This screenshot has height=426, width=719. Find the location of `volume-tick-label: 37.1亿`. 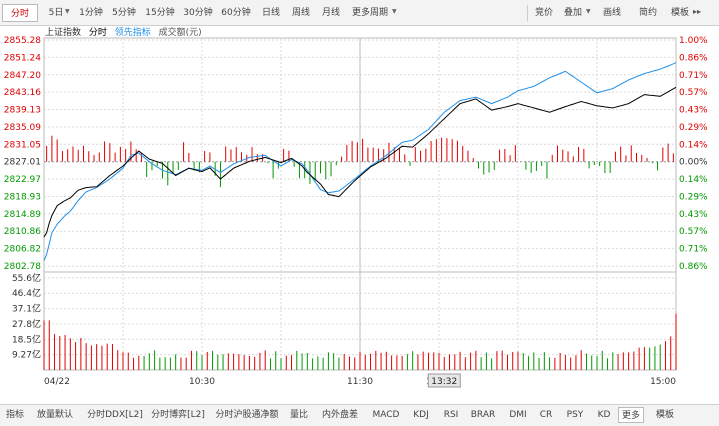

volume-tick-label: 37.1亿 is located at coordinates (26, 309).